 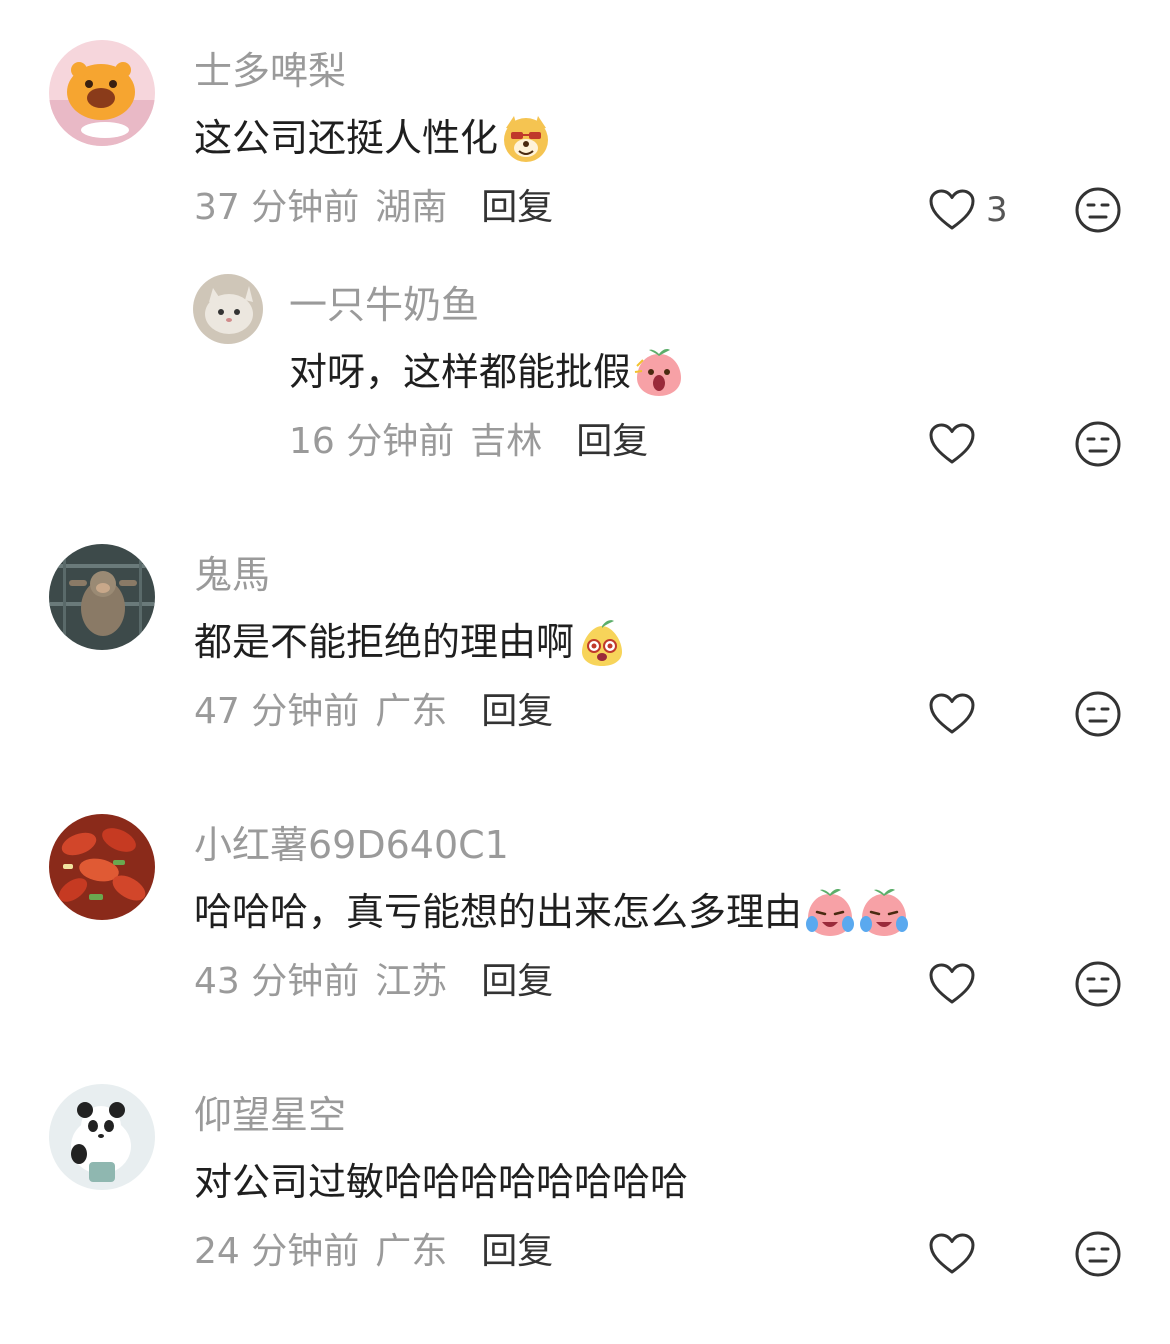 What do you see at coordinates (411, 207) in the screenshot?
I see `comment-region: 湖南` at bounding box center [411, 207].